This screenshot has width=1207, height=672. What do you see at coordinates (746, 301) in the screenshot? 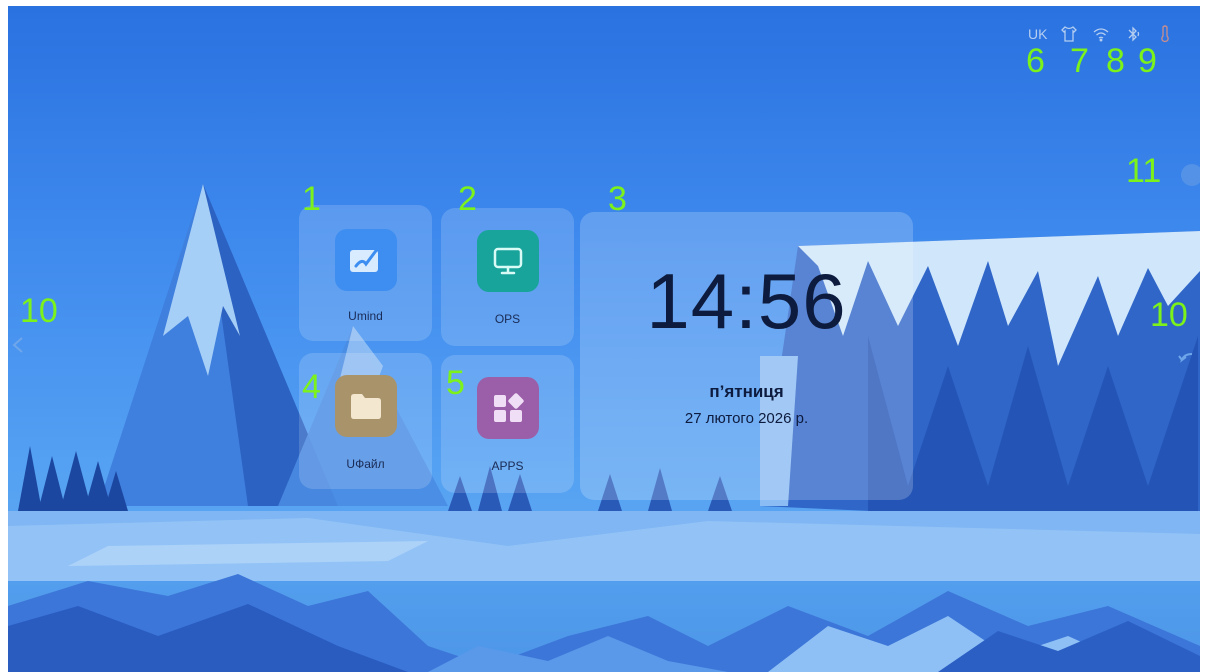
I see `clock-time: 14:56` at bounding box center [746, 301].